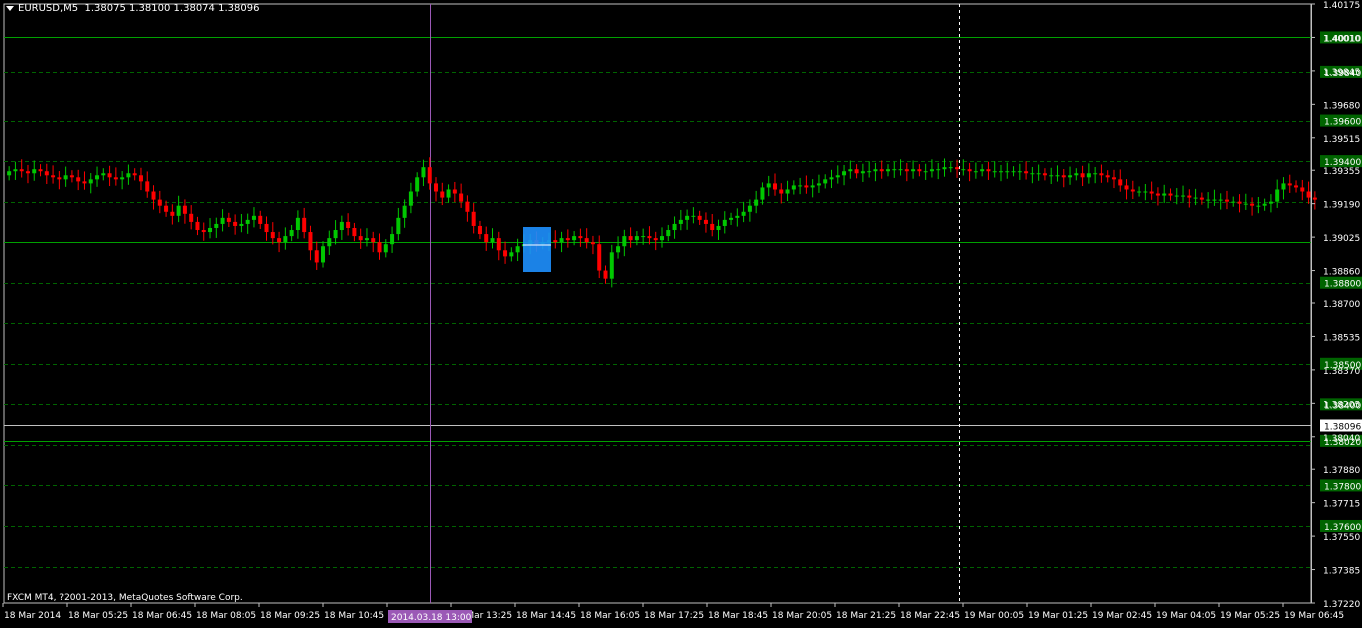  I want to click on y-tick-label: 1.37385, so click(1341, 572).